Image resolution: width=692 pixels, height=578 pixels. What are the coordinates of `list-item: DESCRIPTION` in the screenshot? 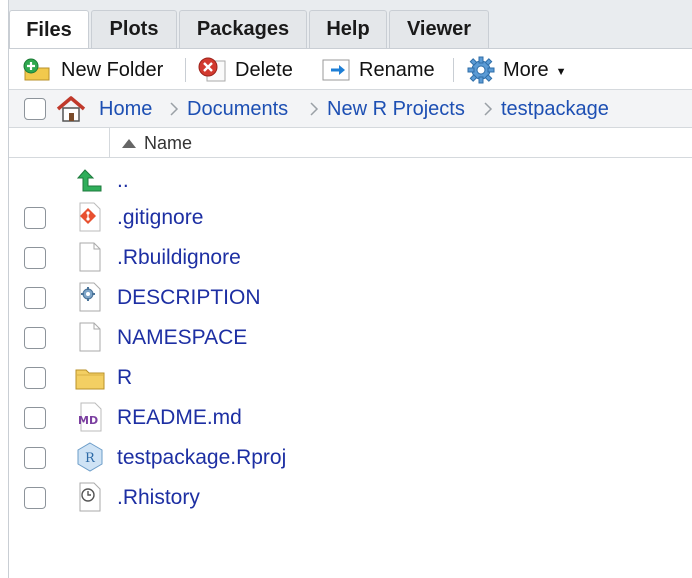 It's located at (350, 298).